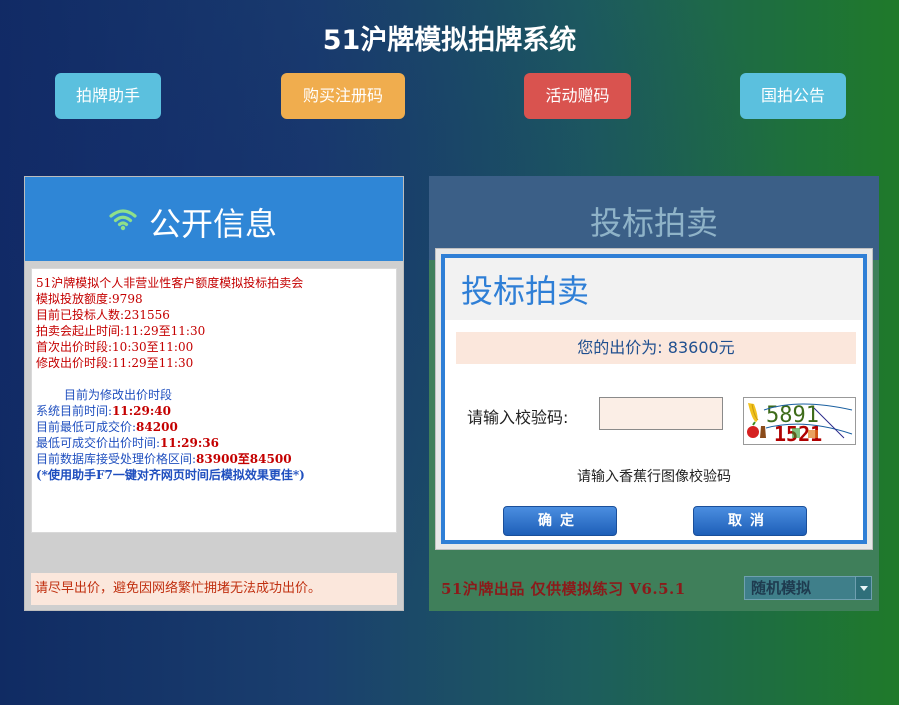  Describe the element at coordinates (753, 432) in the screenshot. I see `apple-icon` at that location.